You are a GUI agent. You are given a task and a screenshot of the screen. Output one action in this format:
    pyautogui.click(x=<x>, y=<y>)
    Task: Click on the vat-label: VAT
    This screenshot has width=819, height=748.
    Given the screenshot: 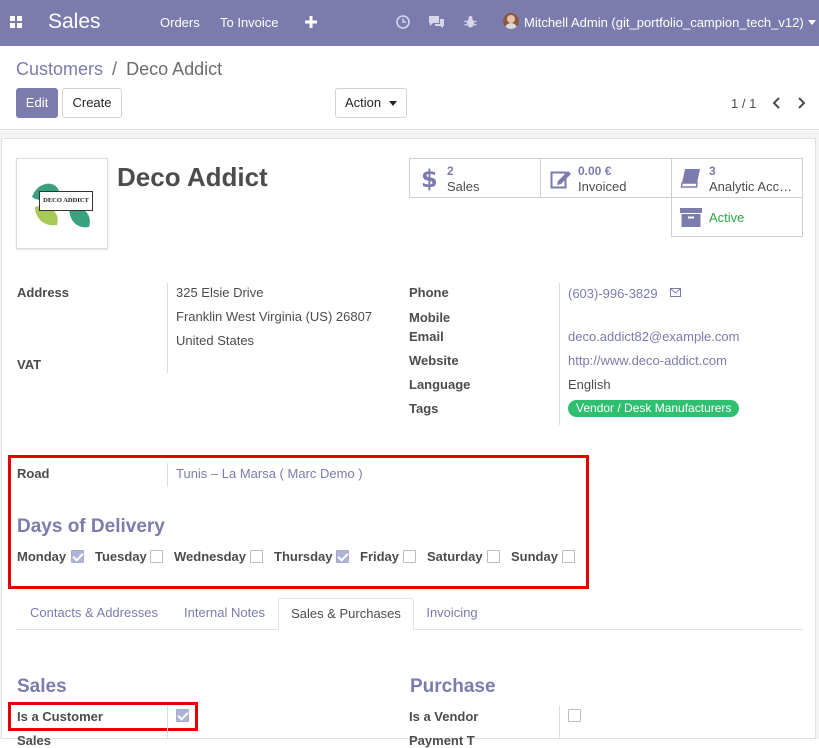 What is the action you would take?
    pyautogui.click(x=29, y=364)
    